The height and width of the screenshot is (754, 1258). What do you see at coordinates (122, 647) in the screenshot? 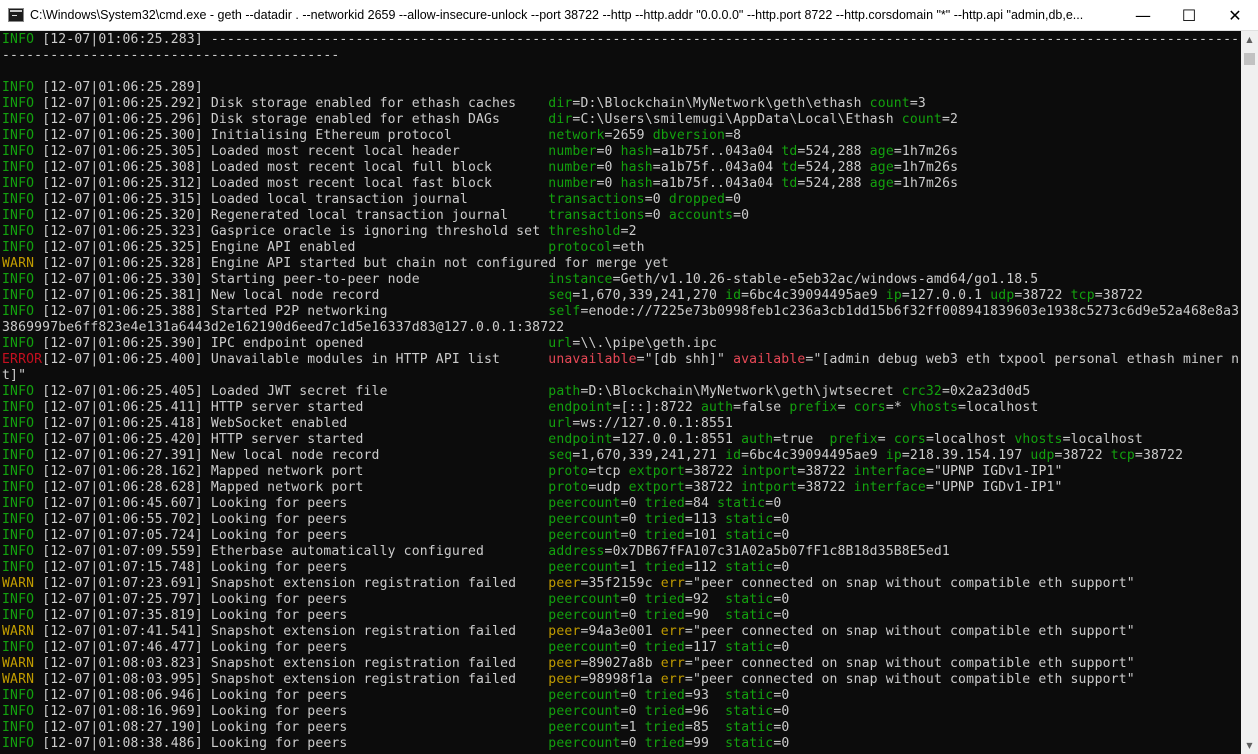
I see `log-timestamp: [12-07|01:07:46.477]` at bounding box center [122, 647].